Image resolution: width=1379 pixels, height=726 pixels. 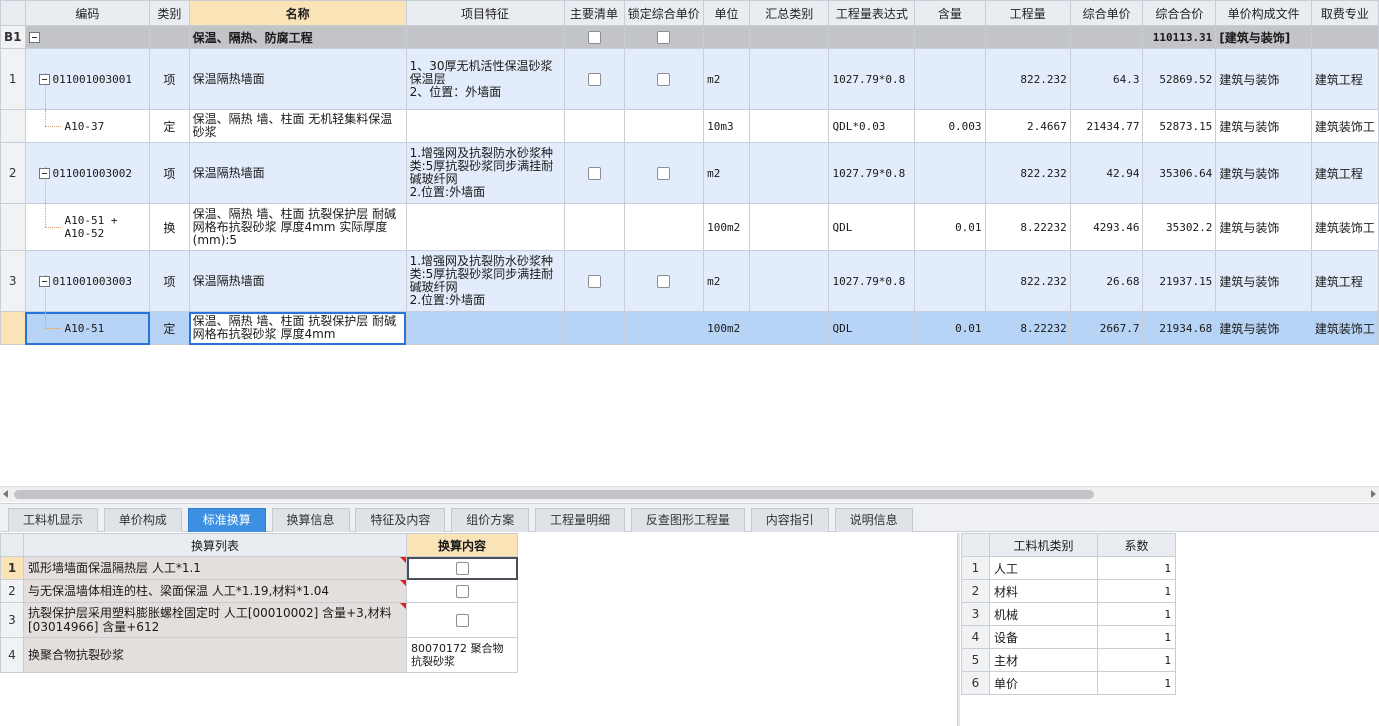 What do you see at coordinates (872, 126) in the screenshot?
I see `item-expression: QDL*0.03` at bounding box center [872, 126].